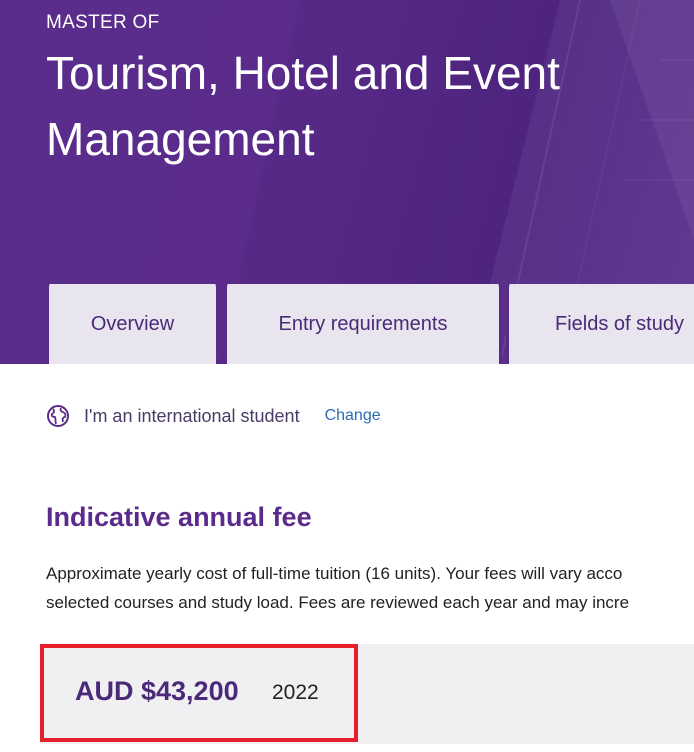 Image resolution: width=694 pixels, height=752 pixels. What do you see at coordinates (132, 324) in the screenshot?
I see `tab-overview: Overview` at bounding box center [132, 324].